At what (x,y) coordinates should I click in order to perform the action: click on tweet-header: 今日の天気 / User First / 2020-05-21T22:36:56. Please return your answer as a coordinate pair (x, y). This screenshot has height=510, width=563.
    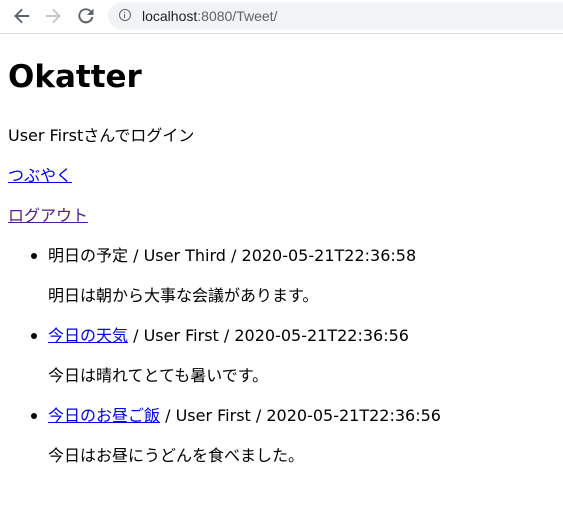
    Looking at the image, I should click on (228, 336).